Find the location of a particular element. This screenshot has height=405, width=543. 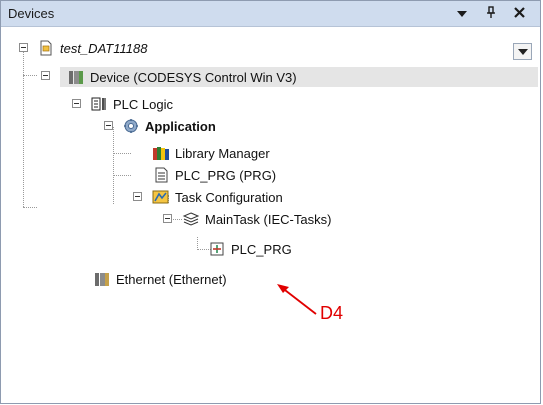

tree-item-task-configuration: Task Configuration is located at coordinates (217, 197).